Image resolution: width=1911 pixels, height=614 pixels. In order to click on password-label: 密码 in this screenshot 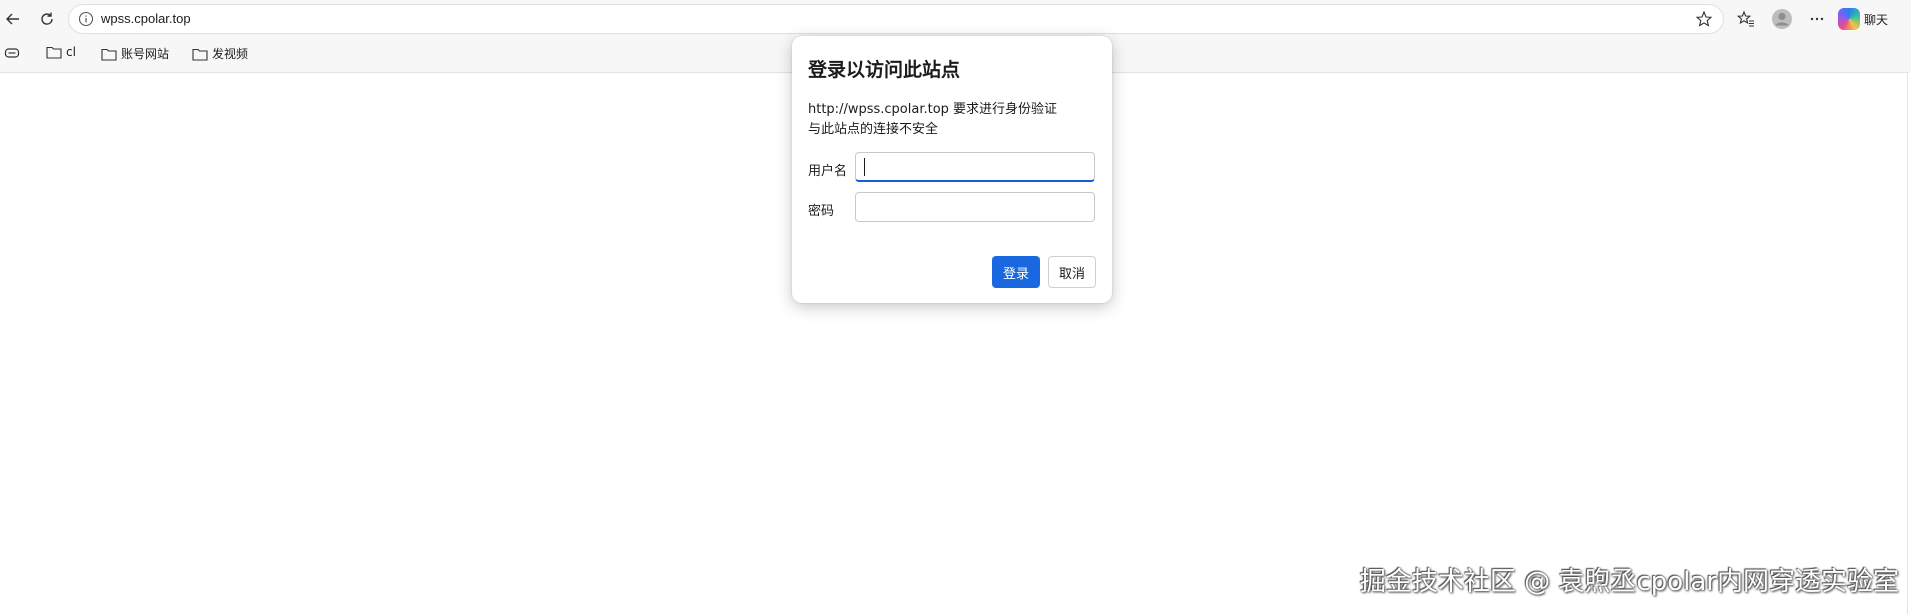, I will do `click(821, 211)`.